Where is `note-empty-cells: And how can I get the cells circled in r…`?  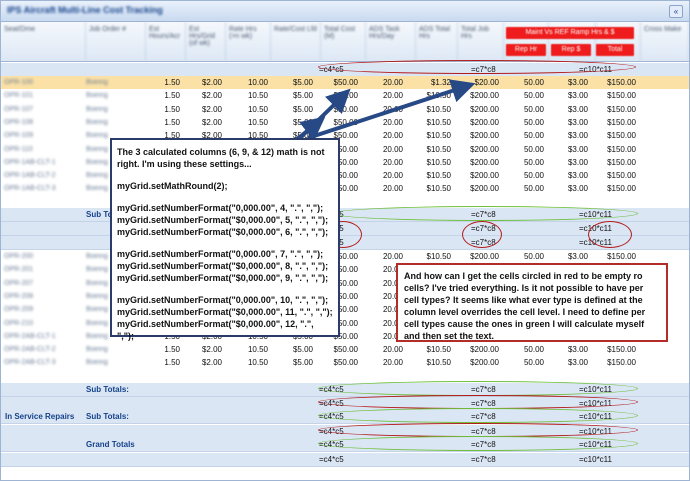 note-empty-cells: And how can I get the cells circled in r… is located at coordinates (532, 302).